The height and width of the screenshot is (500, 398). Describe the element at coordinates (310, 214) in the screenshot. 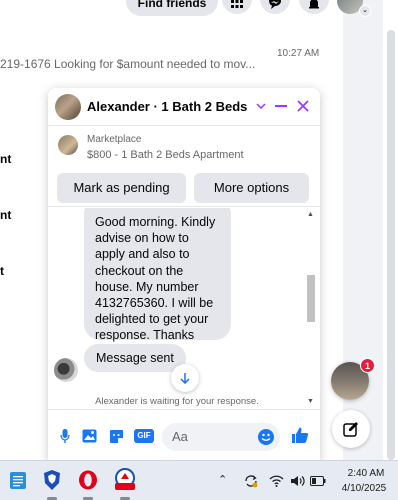

I see `scroll-up-arrow-icon: ▲` at that location.